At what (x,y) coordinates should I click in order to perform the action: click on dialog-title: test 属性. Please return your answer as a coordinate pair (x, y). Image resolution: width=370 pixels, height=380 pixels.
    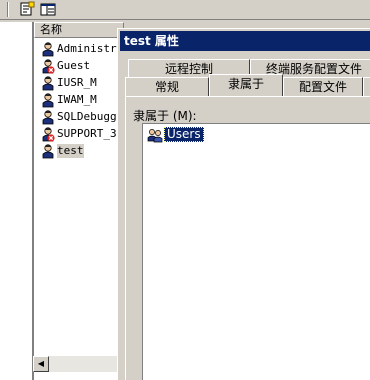
    Looking at the image, I should click on (245, 41).